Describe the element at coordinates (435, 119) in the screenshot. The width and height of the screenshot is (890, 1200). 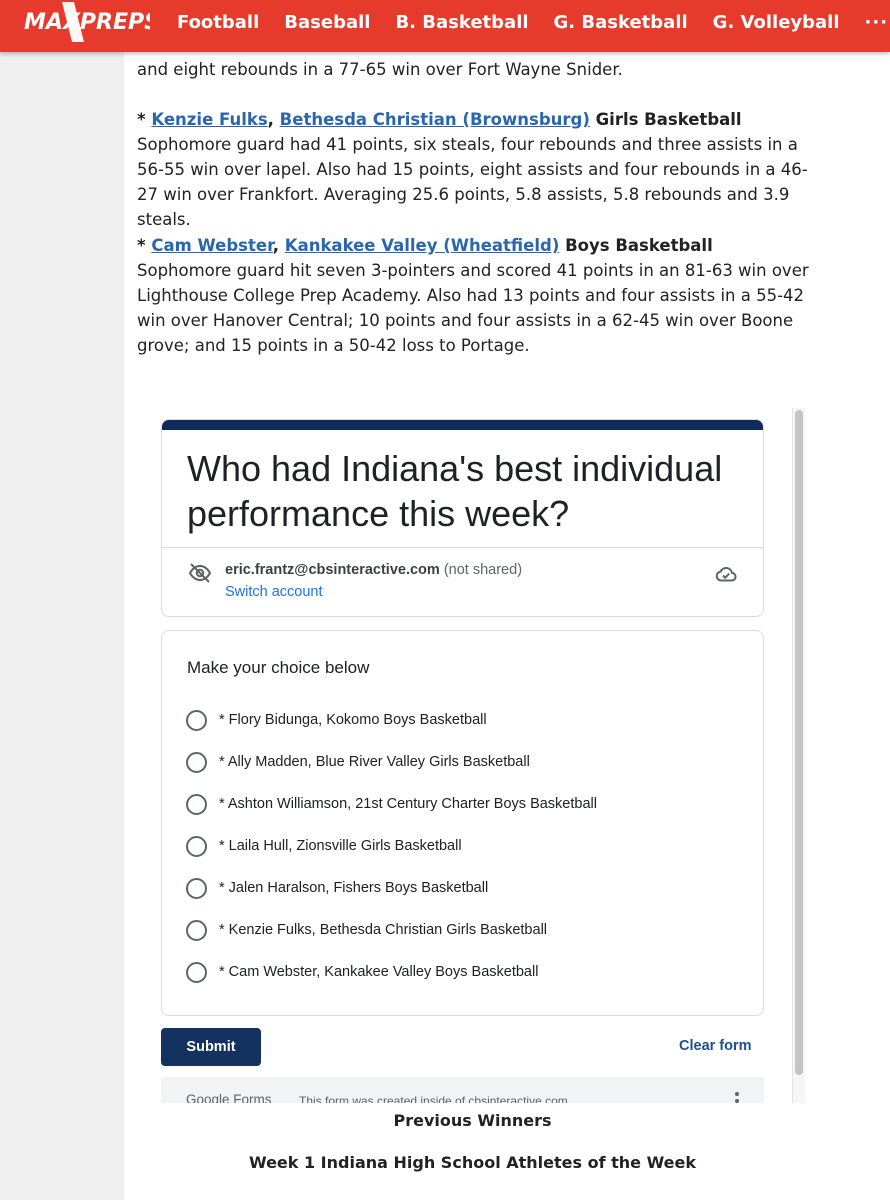
I see `school-link: Bethesda Christian (Brownsburg)` at that location.